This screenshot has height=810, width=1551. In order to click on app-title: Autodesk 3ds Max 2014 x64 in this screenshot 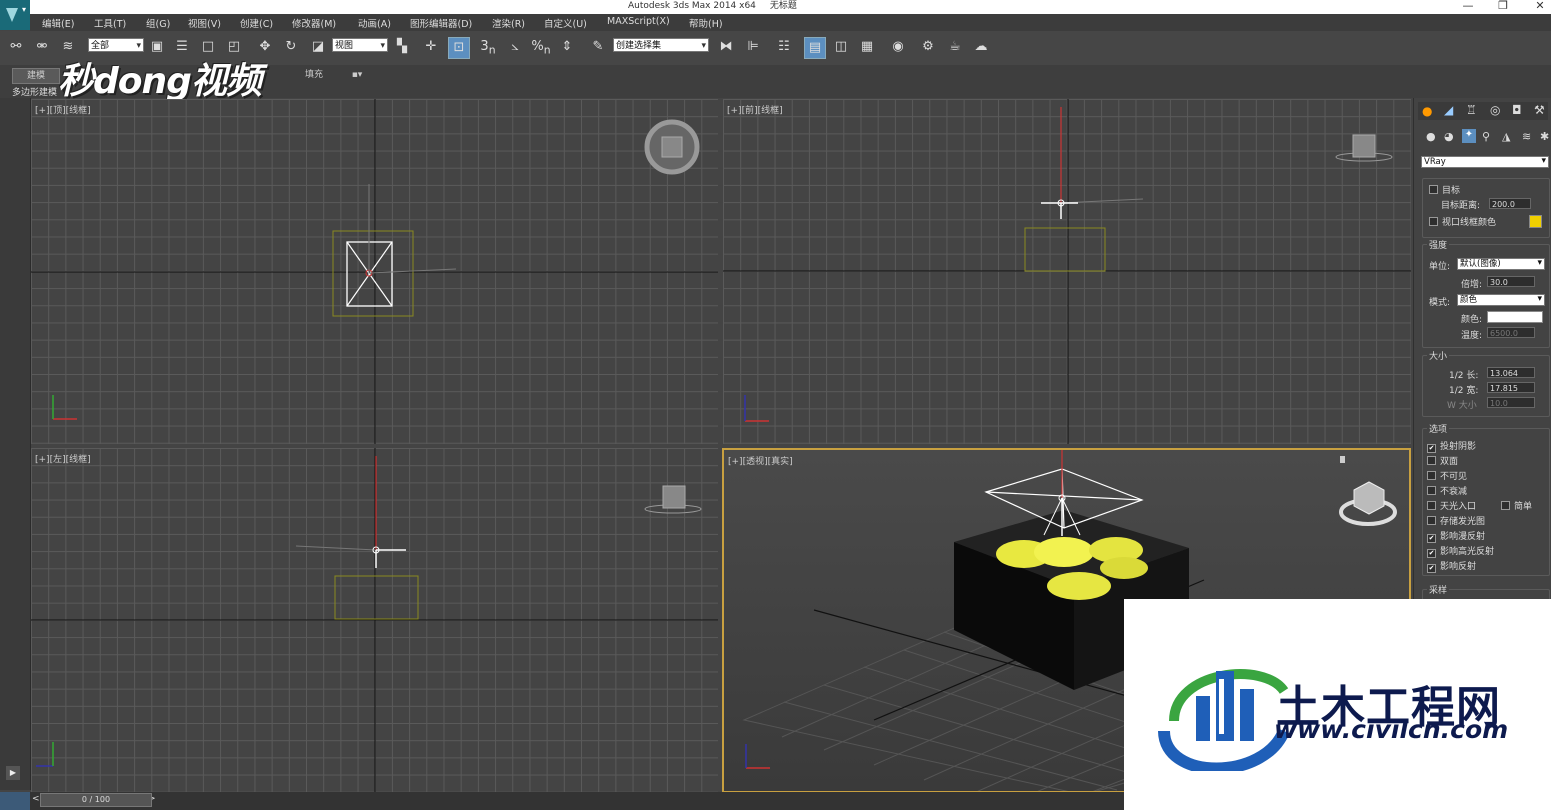, I will do `click(692, 6)`.